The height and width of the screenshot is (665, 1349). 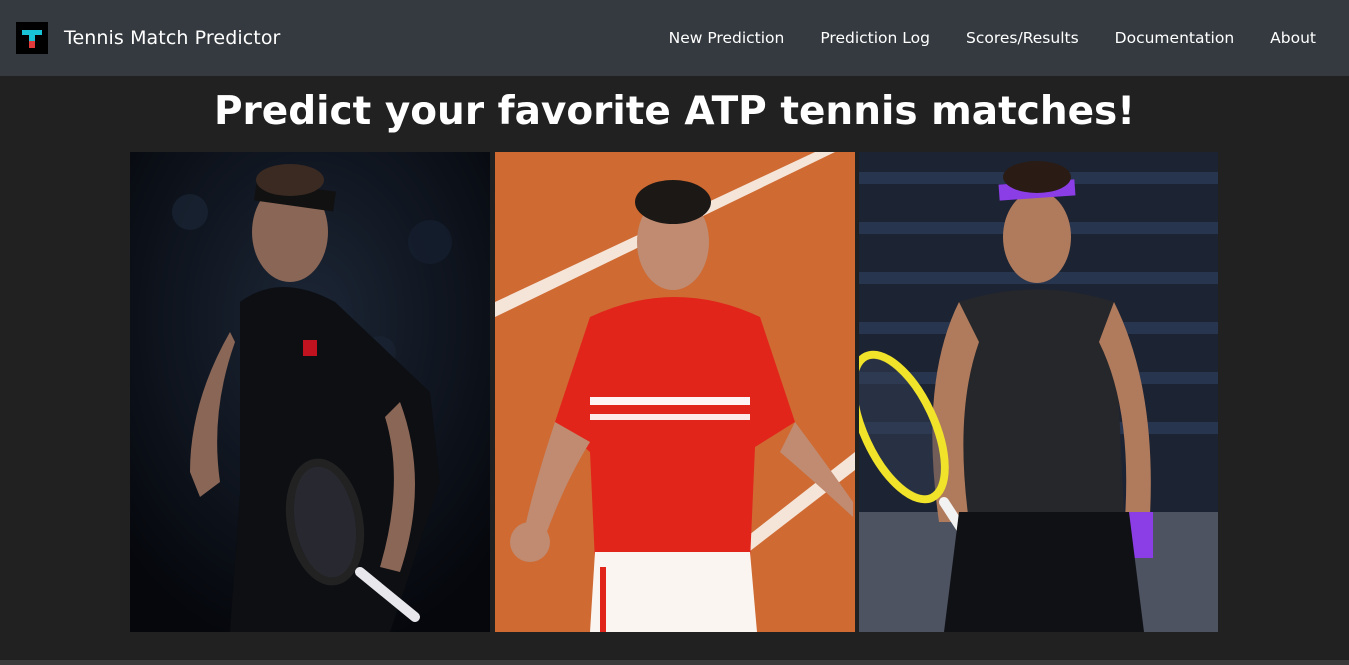 I want to click on nav-link-about: About, so click(x=1293, y=38).